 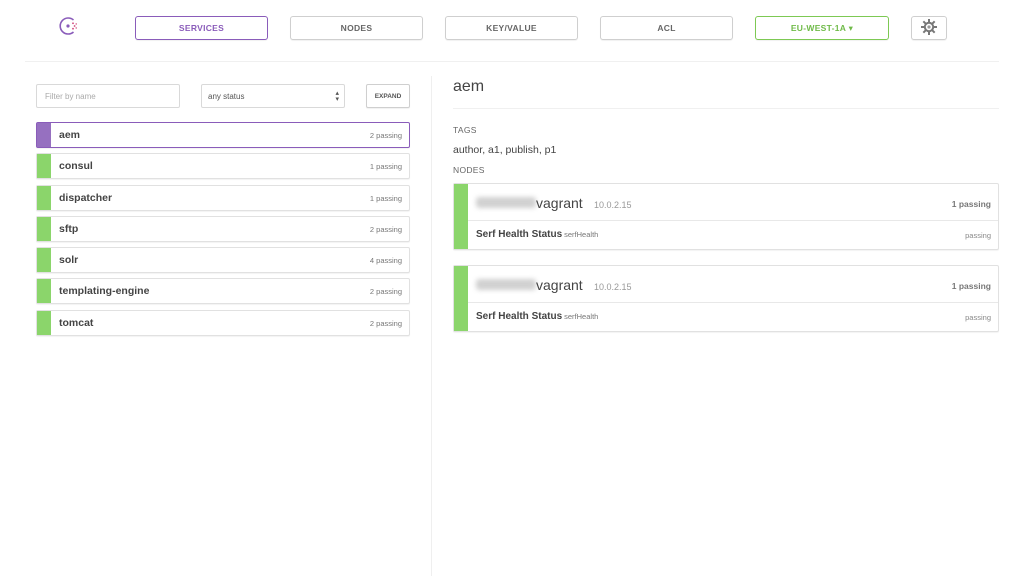 What do you see at coordinates (356, 28) in the screenshot?
I see `nav-nodes-button: NODES` at bounding box center [356, 28].